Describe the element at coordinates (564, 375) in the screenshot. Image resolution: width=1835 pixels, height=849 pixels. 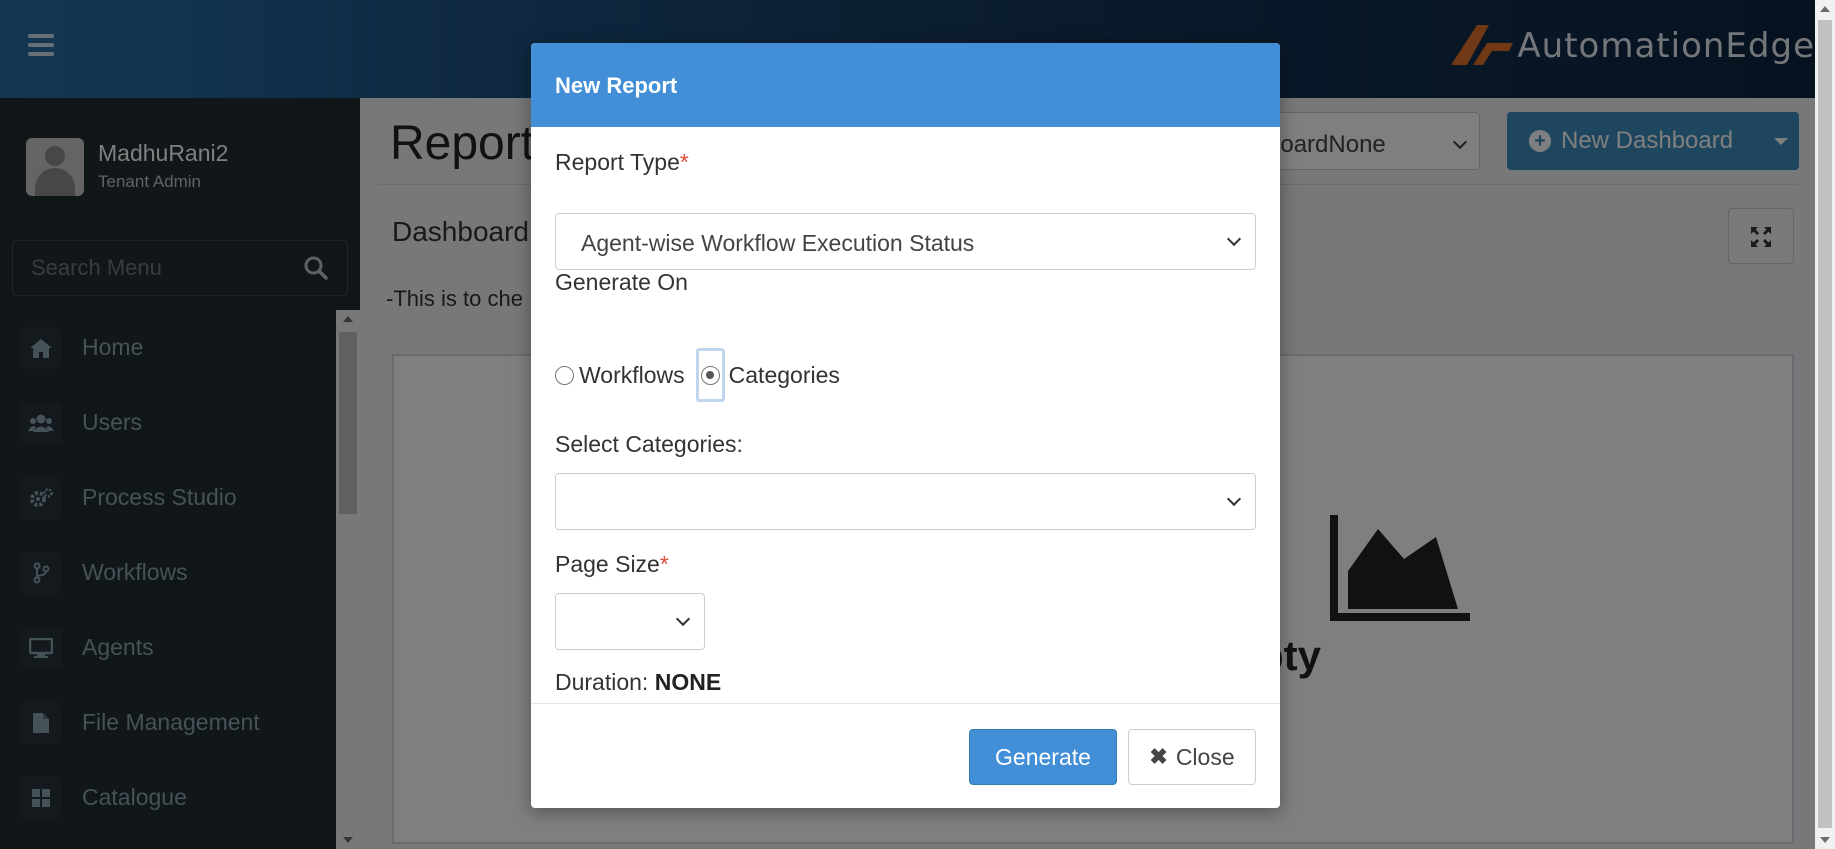
I see `radio-workflows` at that location.